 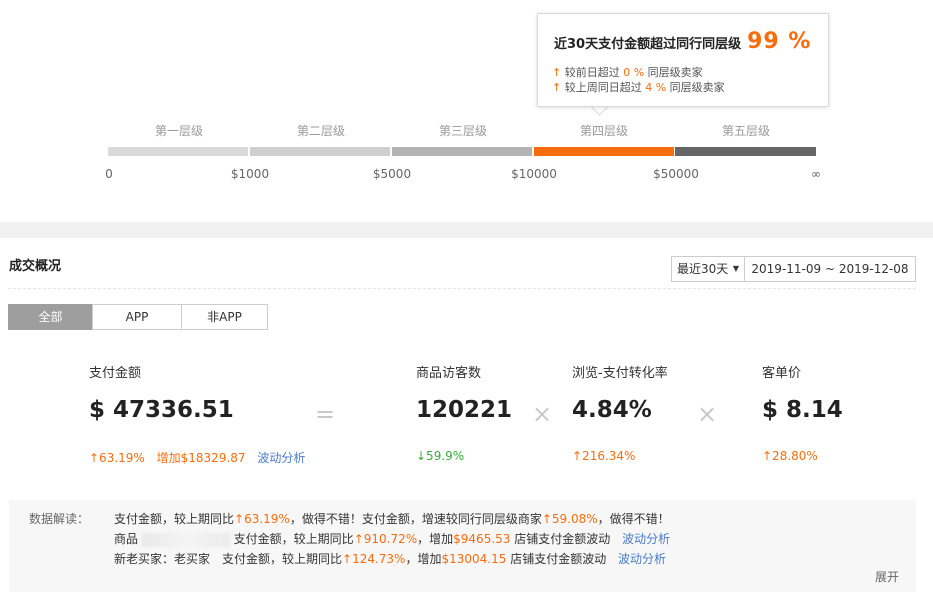 I want to click on segment-app: APP, so click(x=137, y=317).